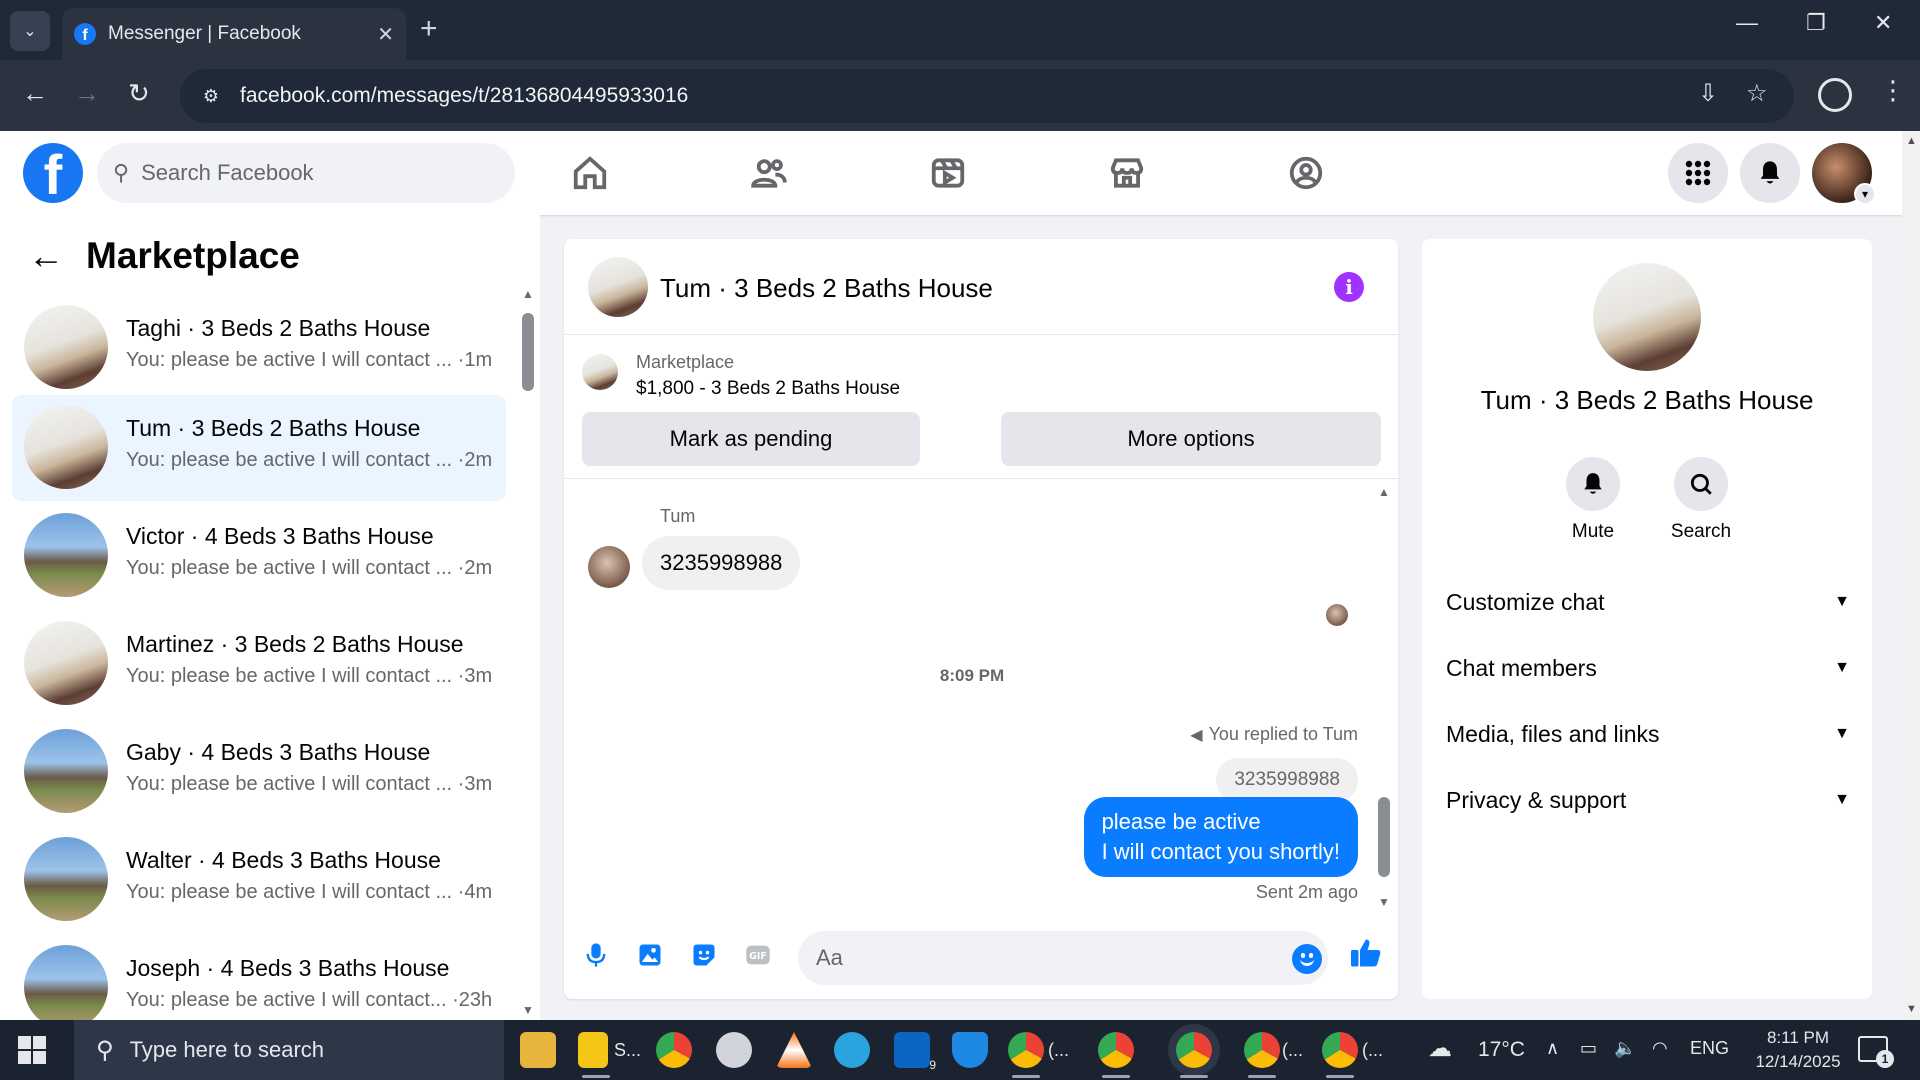 This screenshot has height=1080, width=1920. I want to click on thumbs-up-icon, so click(1368, 955).